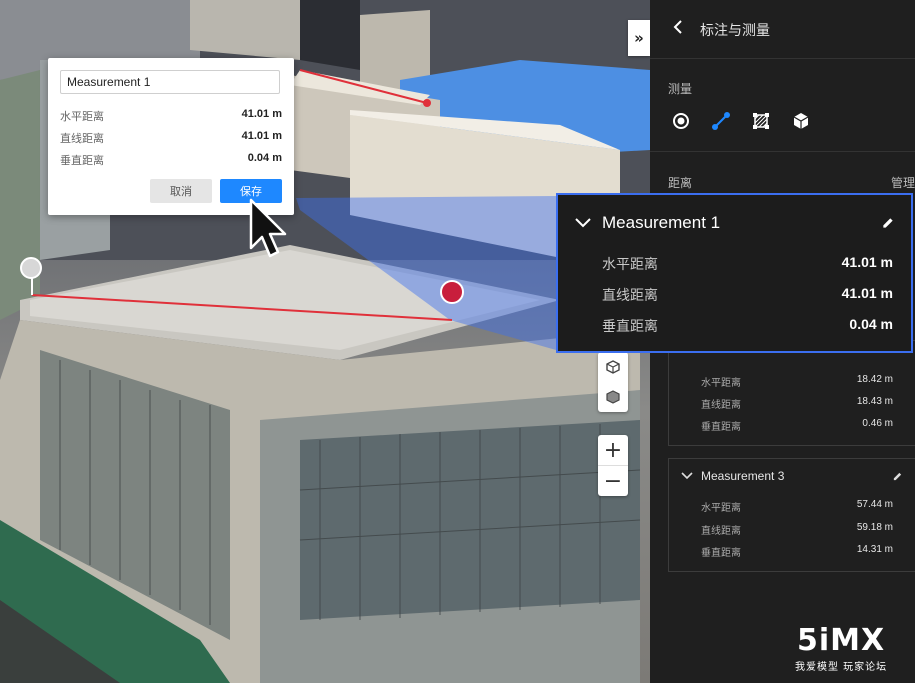 This screenshot has width=915, height=683. I want to click on manage-link: 管理, so click(903, 182).